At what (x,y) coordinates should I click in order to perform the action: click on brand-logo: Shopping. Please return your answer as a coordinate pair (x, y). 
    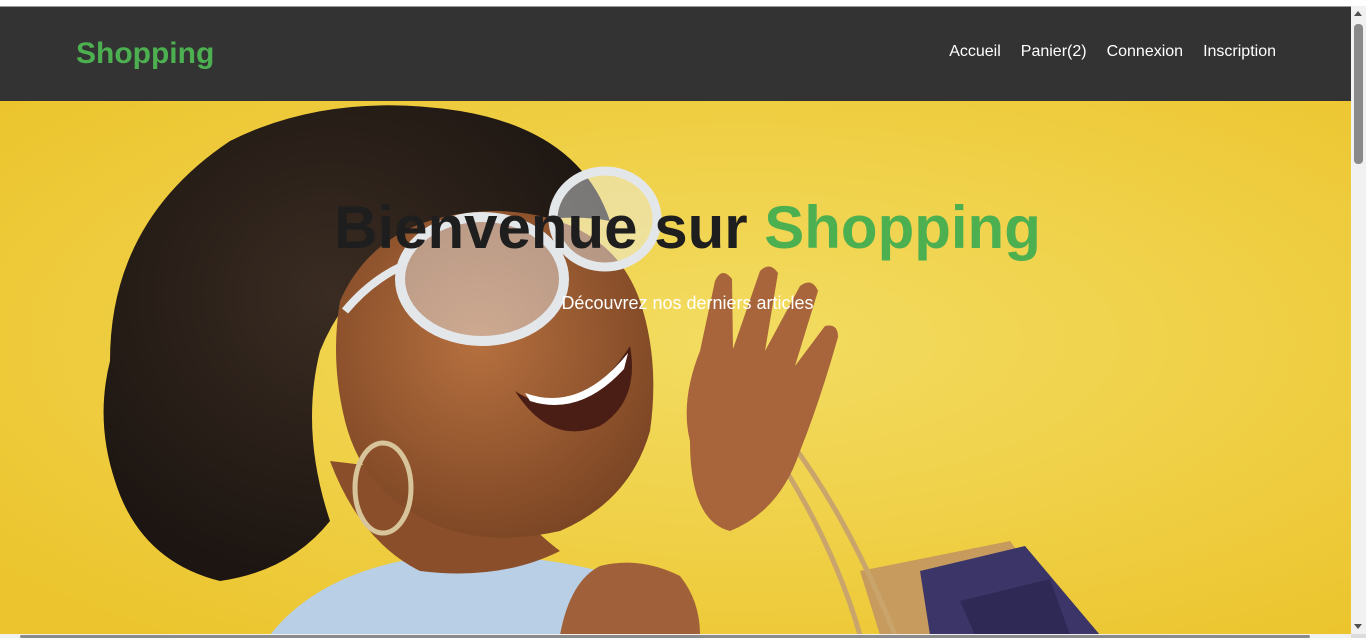
    Looking at the image, I should click on (145, 54).